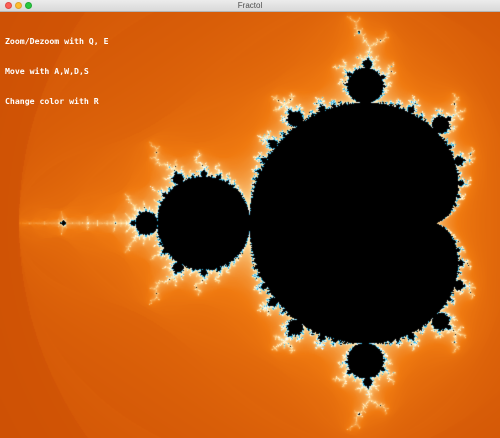  I want to click on window-title: Fractol, so click(250, 5).